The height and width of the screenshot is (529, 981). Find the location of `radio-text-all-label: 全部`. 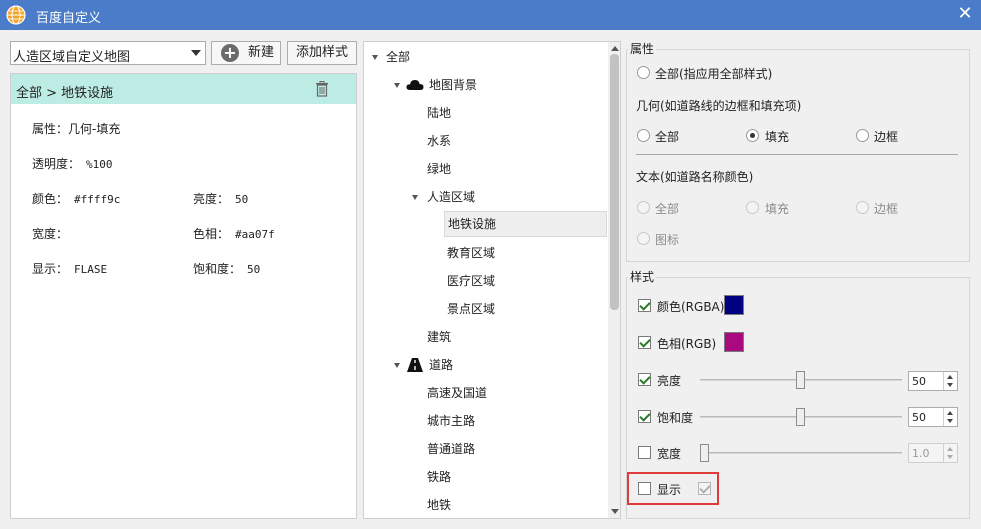

radio-text-all-label: 全部 is located at coordinates (667, 209).